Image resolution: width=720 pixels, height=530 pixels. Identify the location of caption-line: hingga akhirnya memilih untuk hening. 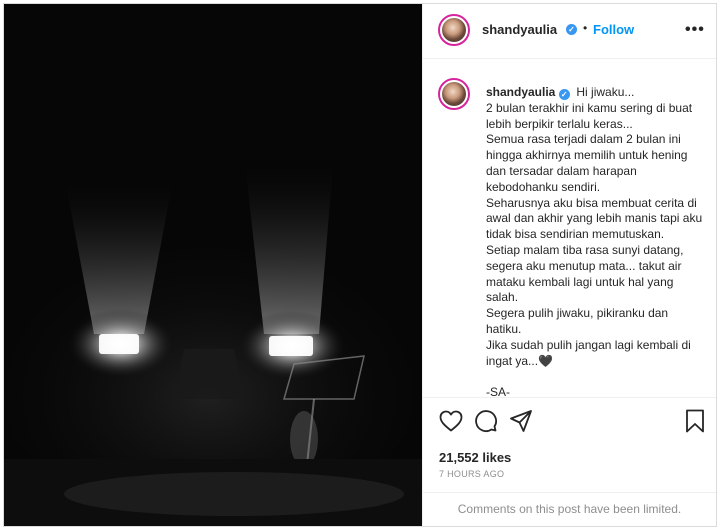
(587, 155).